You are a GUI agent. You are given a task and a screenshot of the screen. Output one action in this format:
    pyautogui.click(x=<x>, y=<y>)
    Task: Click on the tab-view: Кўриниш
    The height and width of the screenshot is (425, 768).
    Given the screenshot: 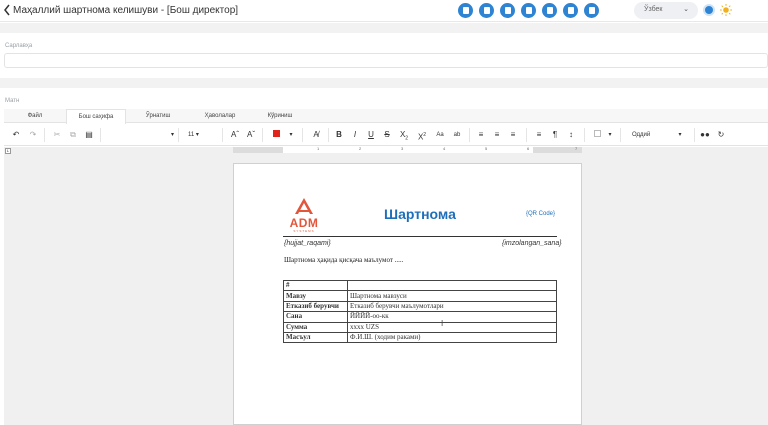 What is the action you would take?
    pyautogui.click(x=280, y=116)
    